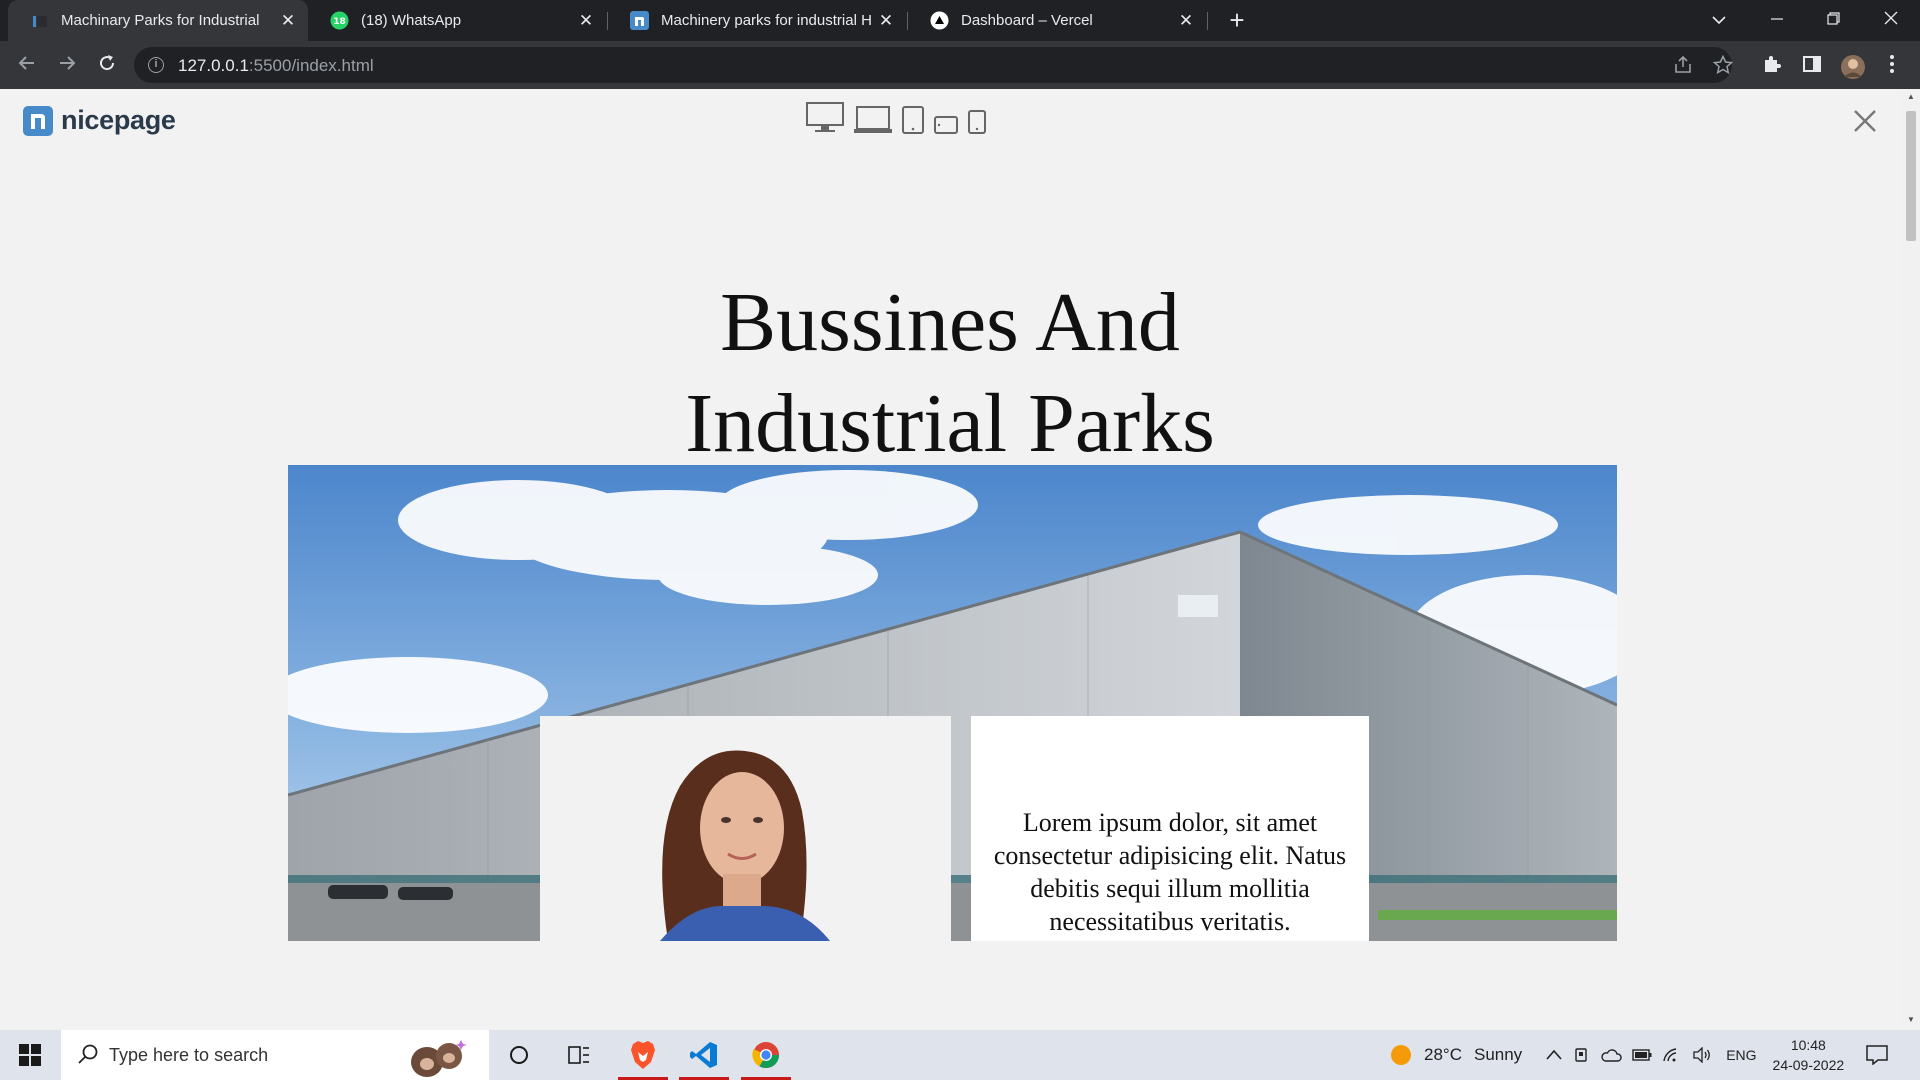 This screenshot has width=1920, height=1080. Describe the element at coordinates (1443, 1055) in the screenshot. I see `weather-temperature: 28°C` at that location.